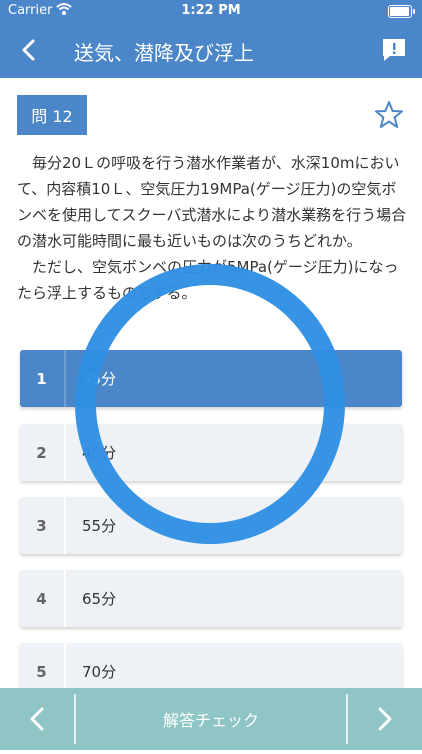  I want to click on choice-number: 3, so click(41, 525).